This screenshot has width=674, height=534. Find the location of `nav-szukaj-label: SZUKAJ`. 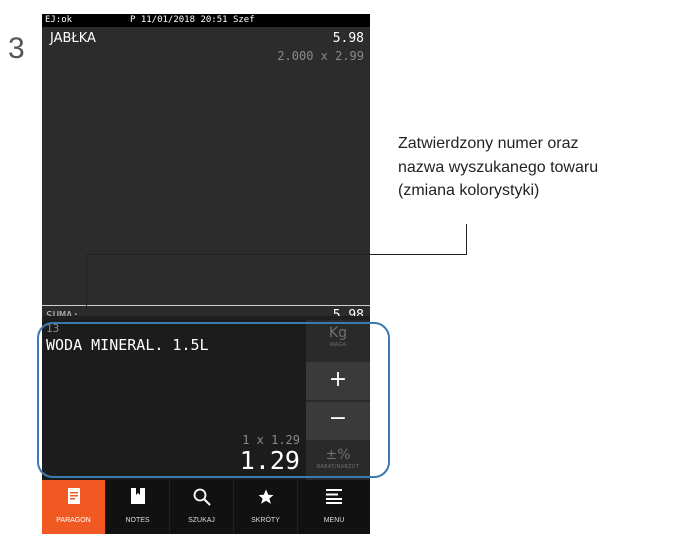

nav-szukaj-label: SZUKAJ is located at coordinates (201, 520).